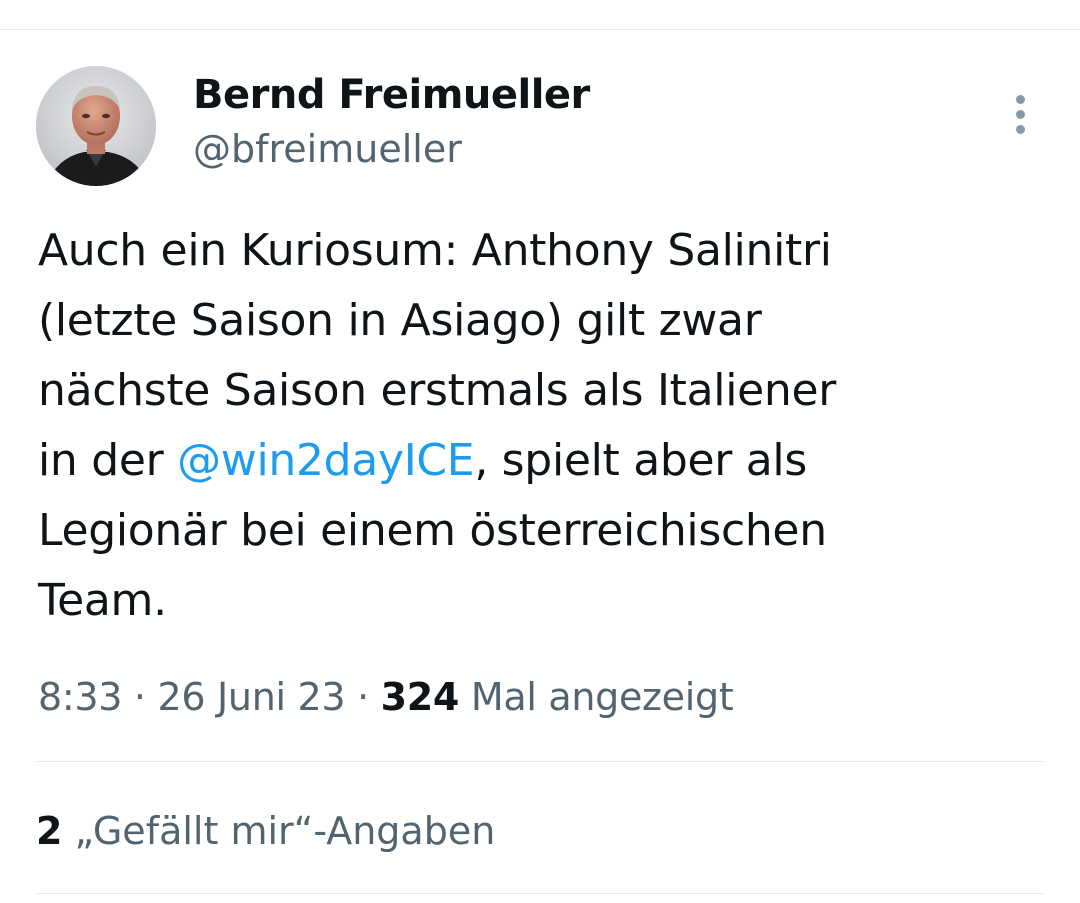 Image resolution: width=1080 pixels, height=903 pixels. Describe the element at coordinates (1020, 99) in the screenshot. I see `more-vertical-icon` at that location.